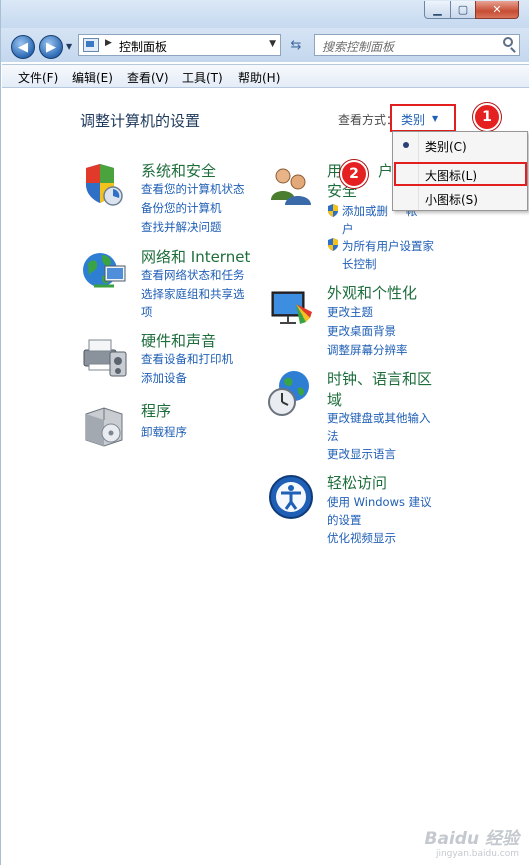  I want to click on control-panel-icon, so click(91, 45).